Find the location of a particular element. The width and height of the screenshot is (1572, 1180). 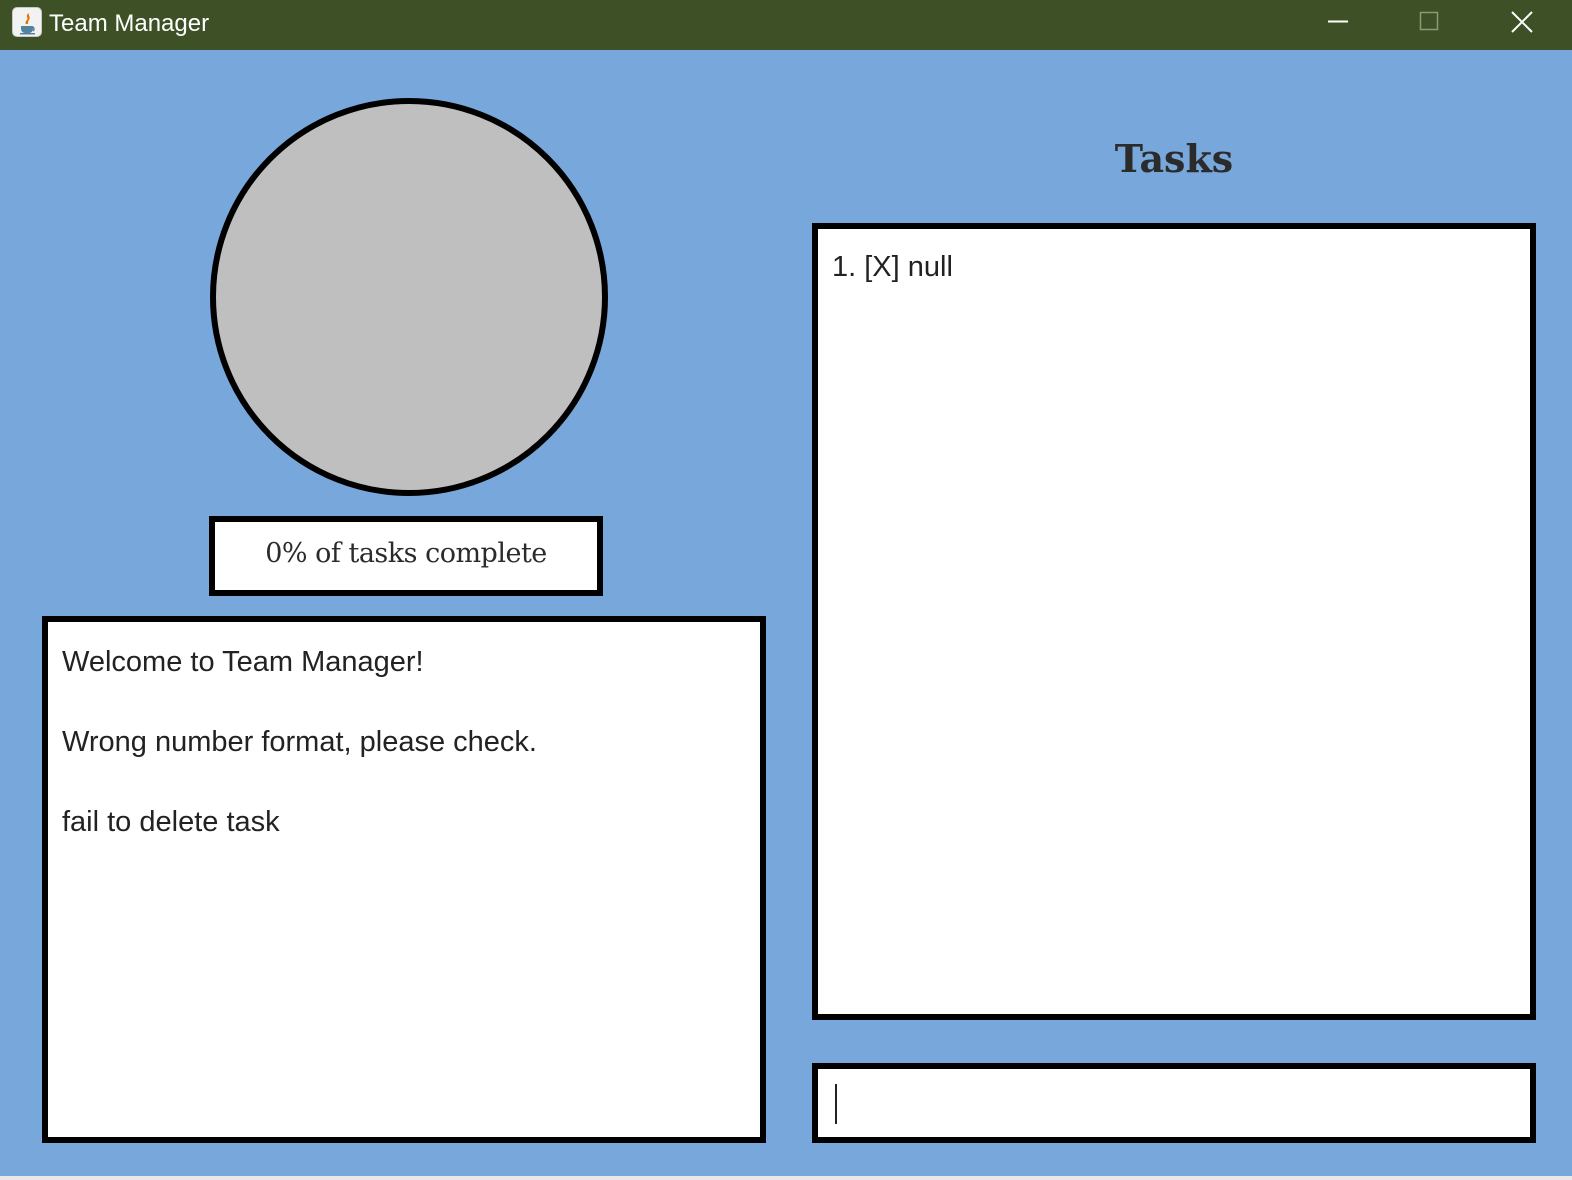

command-input is located at coordinates (1174, 1103).